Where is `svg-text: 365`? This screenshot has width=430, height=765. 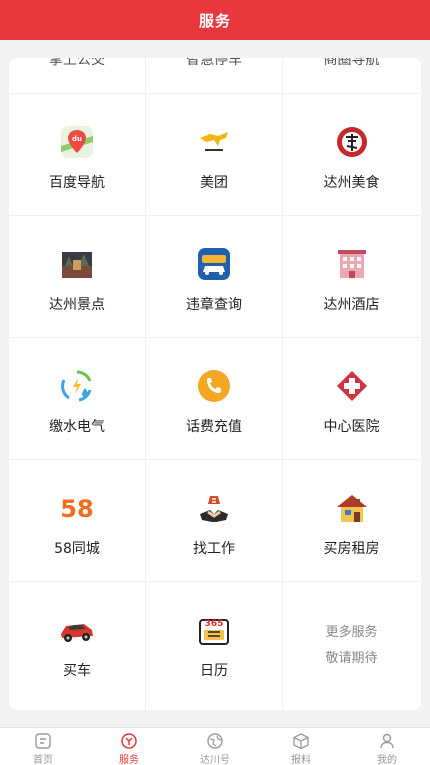 svg-text: 365 is located at coordinates (214, 624).